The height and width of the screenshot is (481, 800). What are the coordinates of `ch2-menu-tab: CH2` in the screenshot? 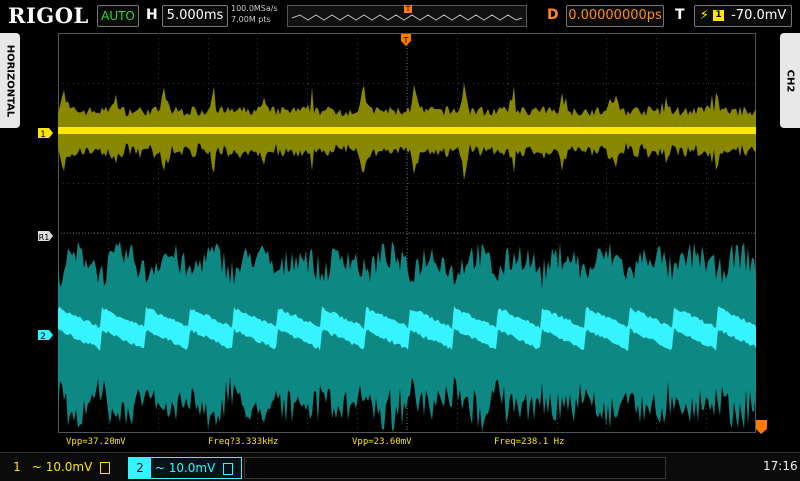 It's located at (790, 80).